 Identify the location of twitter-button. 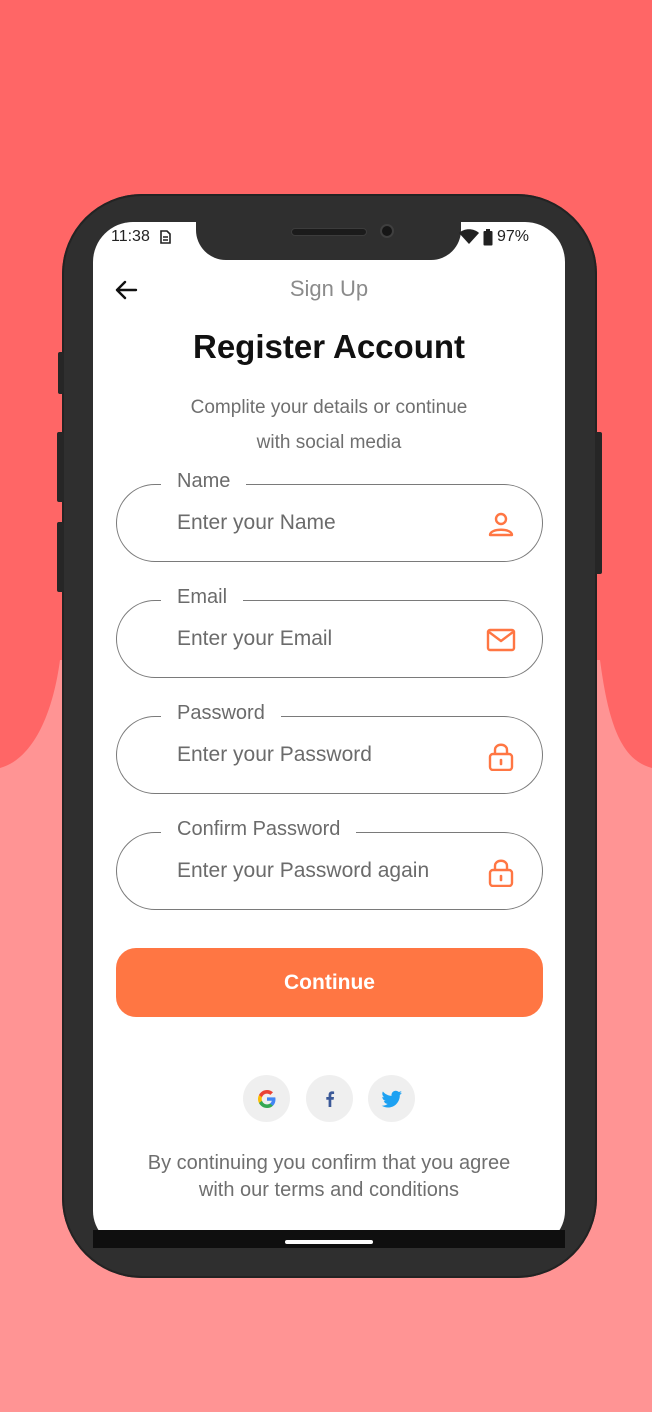
(391, 1098).